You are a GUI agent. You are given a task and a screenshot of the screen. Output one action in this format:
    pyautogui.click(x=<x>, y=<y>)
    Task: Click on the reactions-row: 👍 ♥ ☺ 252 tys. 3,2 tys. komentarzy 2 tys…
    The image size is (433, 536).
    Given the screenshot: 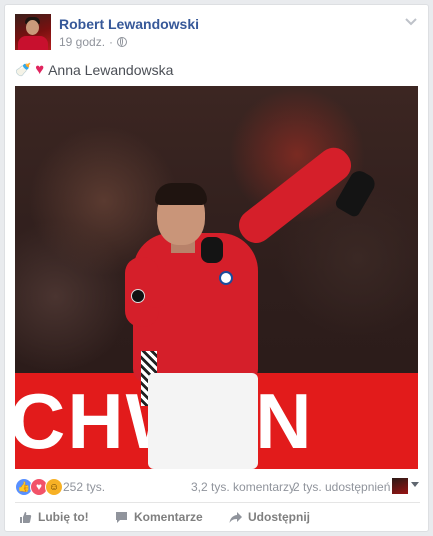 What is the action you would take?
    pyautogui.click(x=217, y=487)
    